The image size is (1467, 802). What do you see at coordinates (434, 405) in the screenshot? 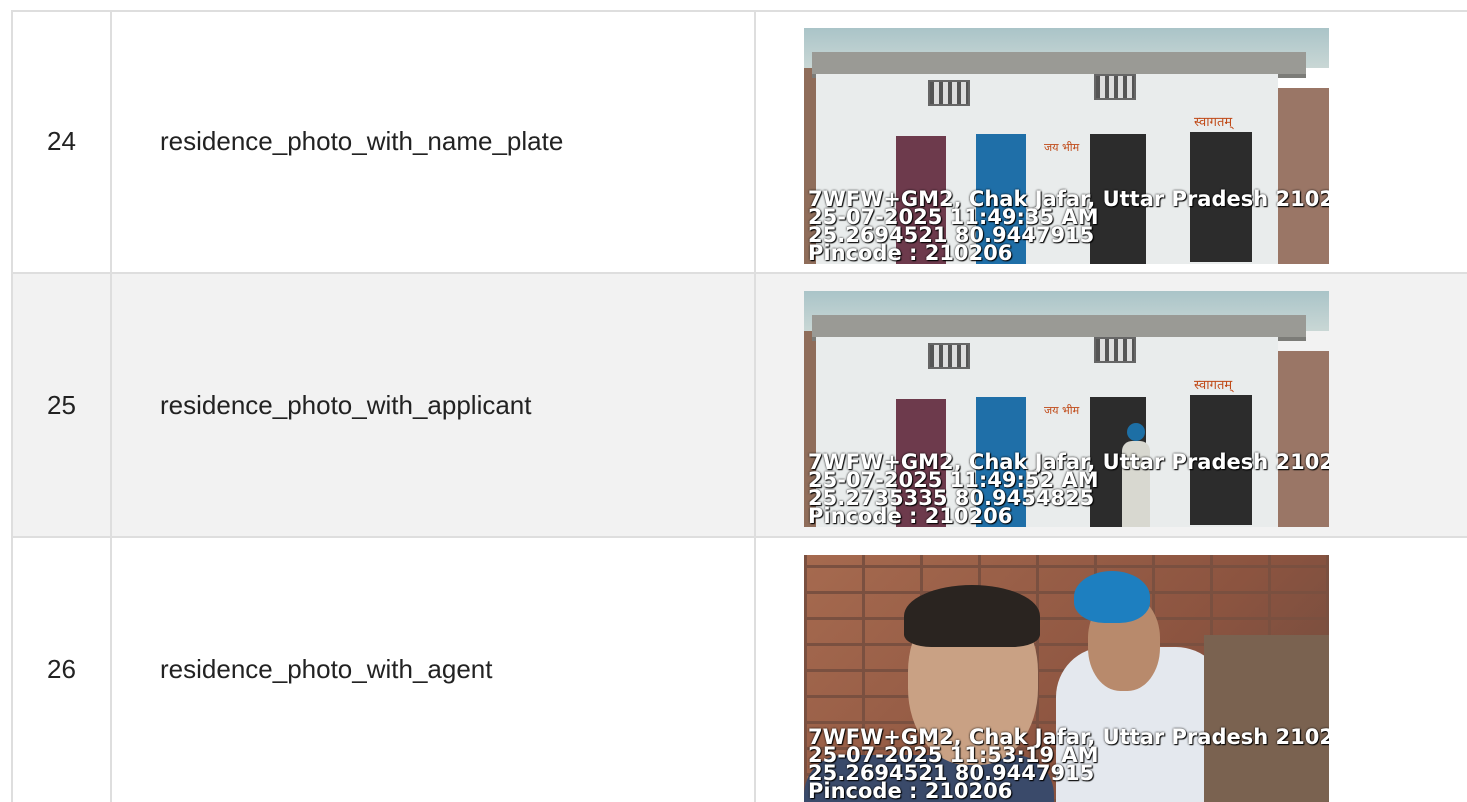
I see `photo-type-label: residence_photo_with_applicant` at bounding box center [434, 405].